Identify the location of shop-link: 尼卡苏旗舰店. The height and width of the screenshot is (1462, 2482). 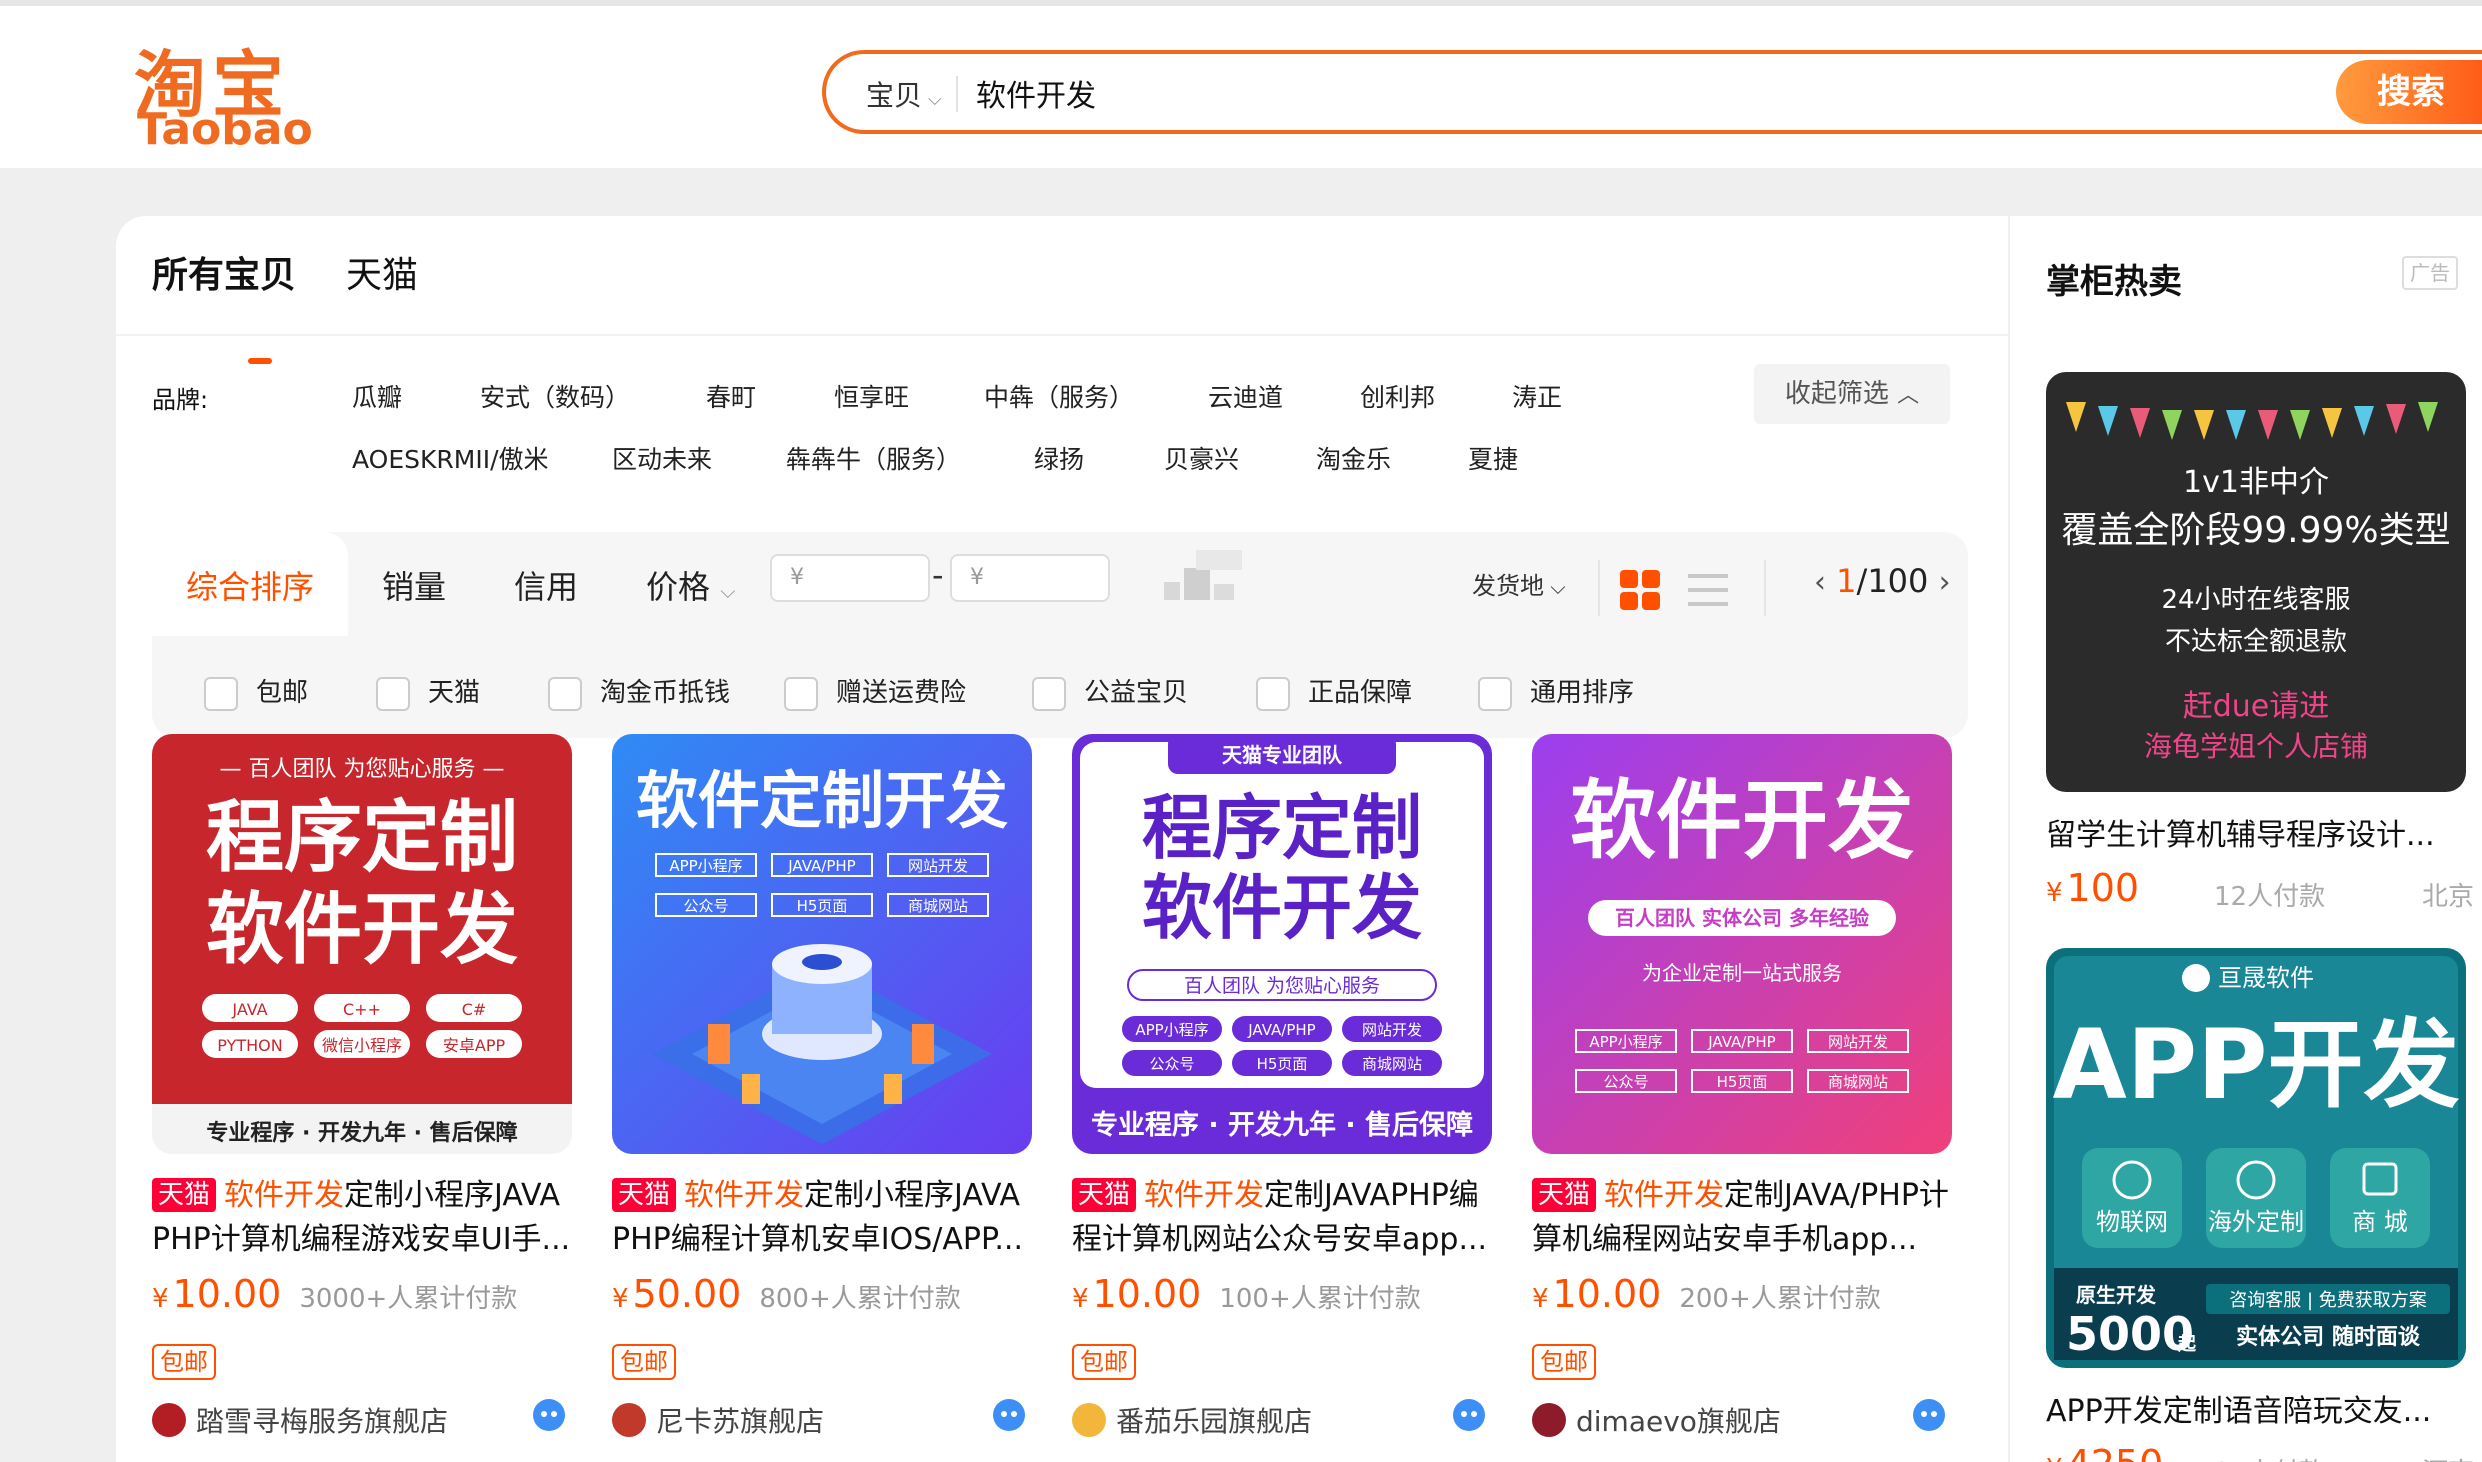
(718, 1420).